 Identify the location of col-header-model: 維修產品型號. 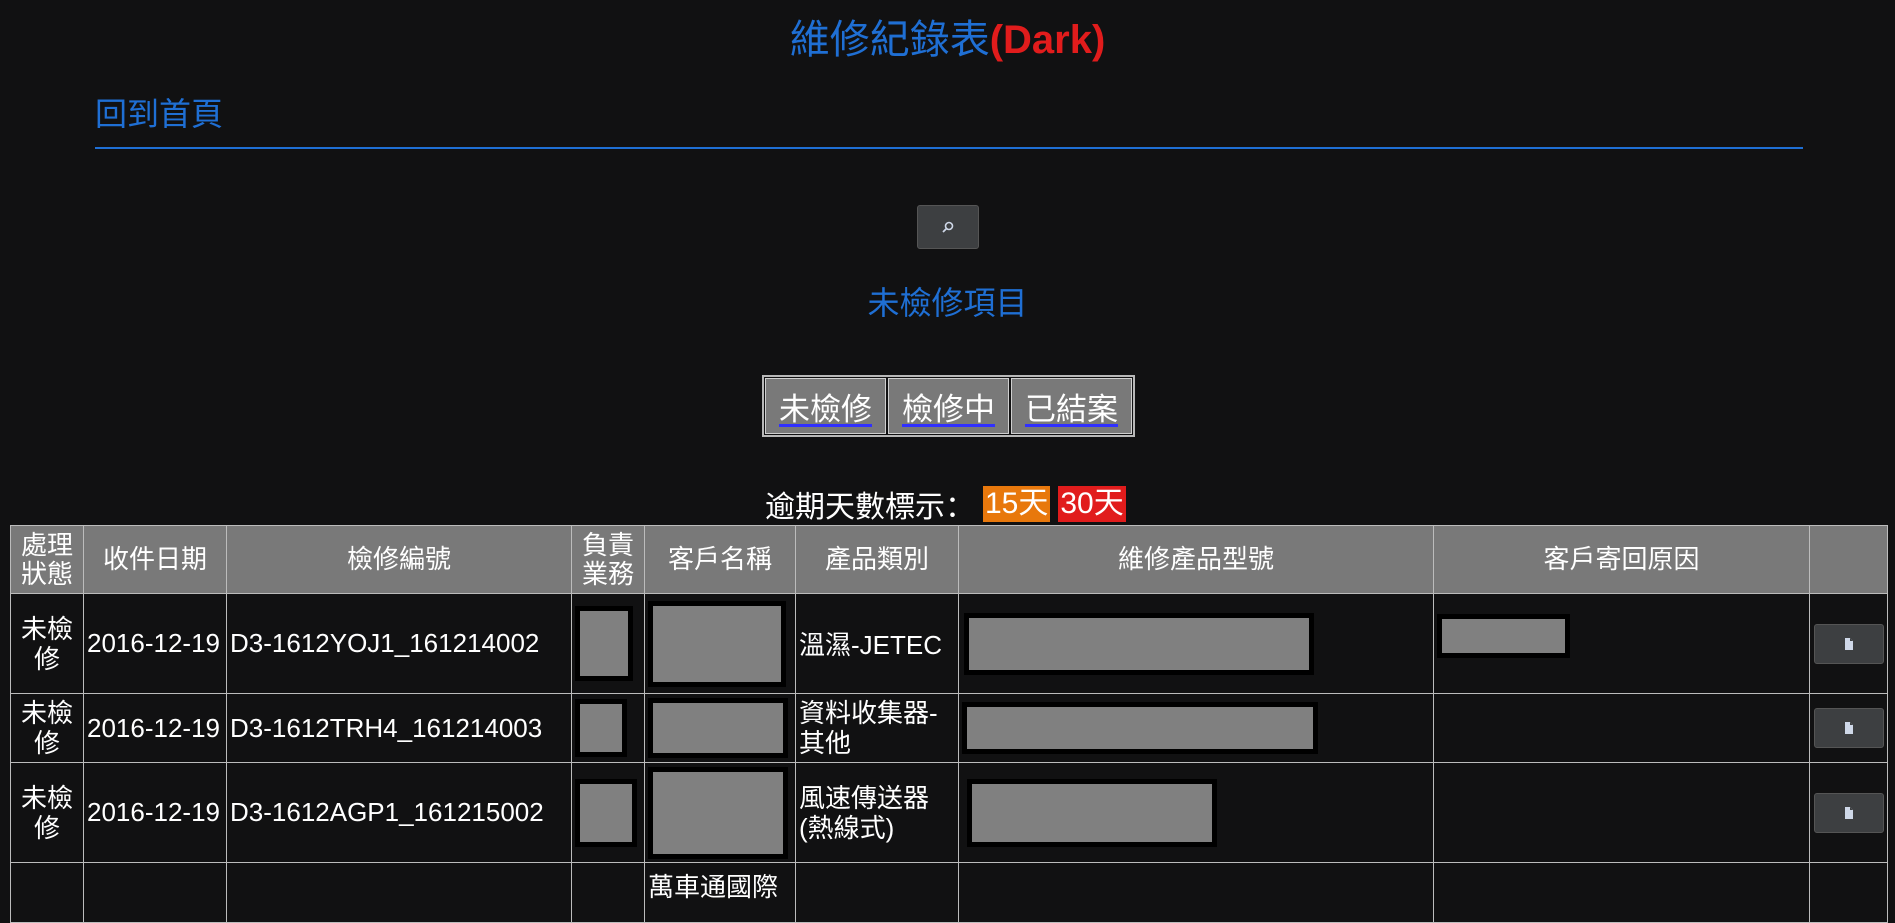
(1196, 559).